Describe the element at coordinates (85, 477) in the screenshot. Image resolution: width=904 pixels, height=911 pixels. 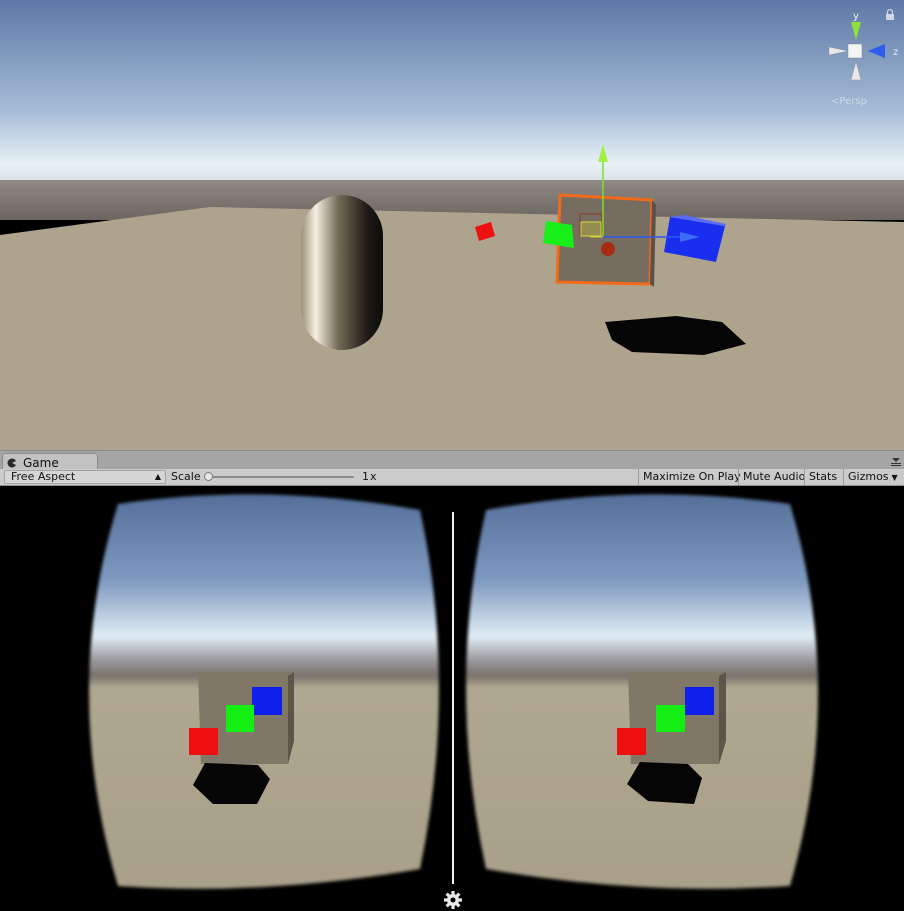
I see `aspect-dropdown: Free Aspect ▲︎` at that location.